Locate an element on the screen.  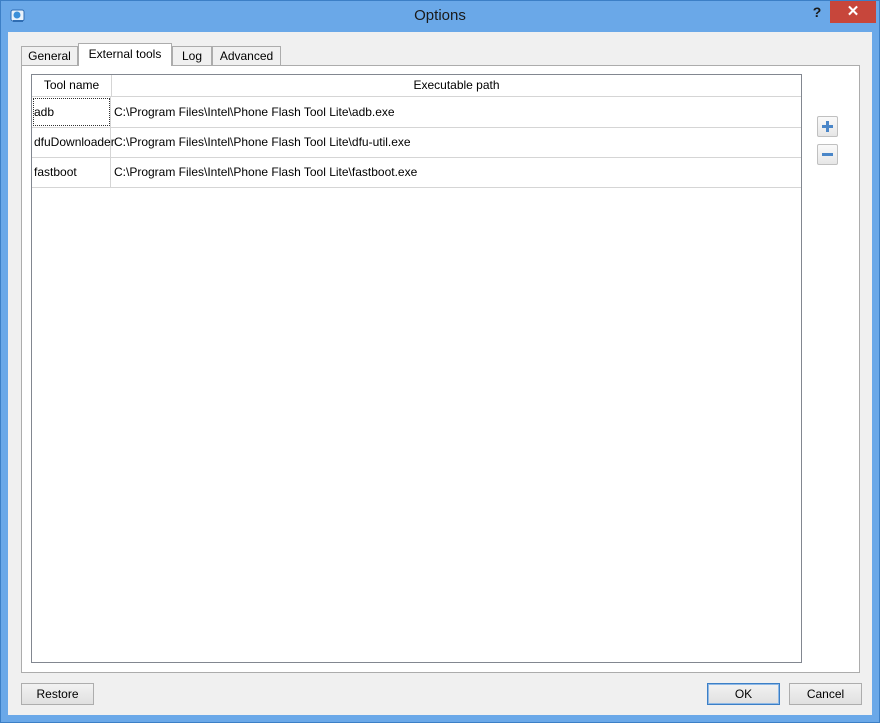
window-title: Options is located at coordinates (440, 15).